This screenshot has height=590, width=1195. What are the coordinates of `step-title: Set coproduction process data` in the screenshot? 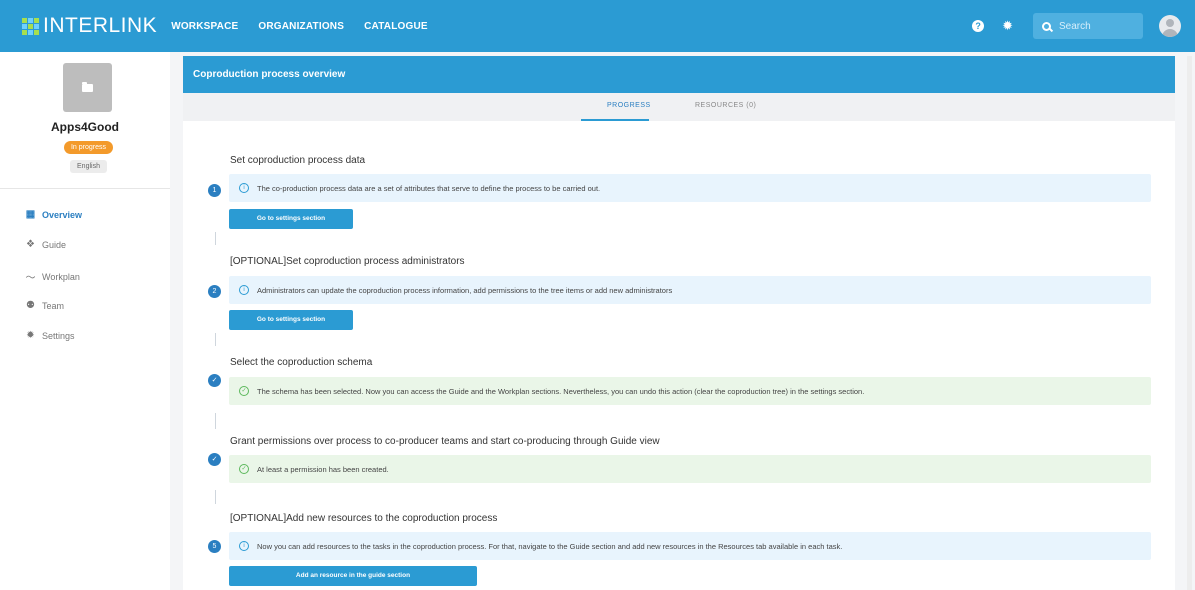 It's located at (298, 160).